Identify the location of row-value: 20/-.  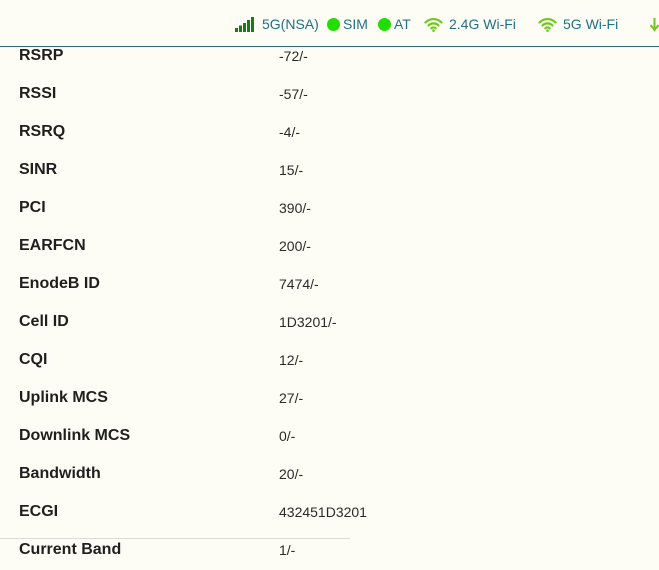
(291, 474).